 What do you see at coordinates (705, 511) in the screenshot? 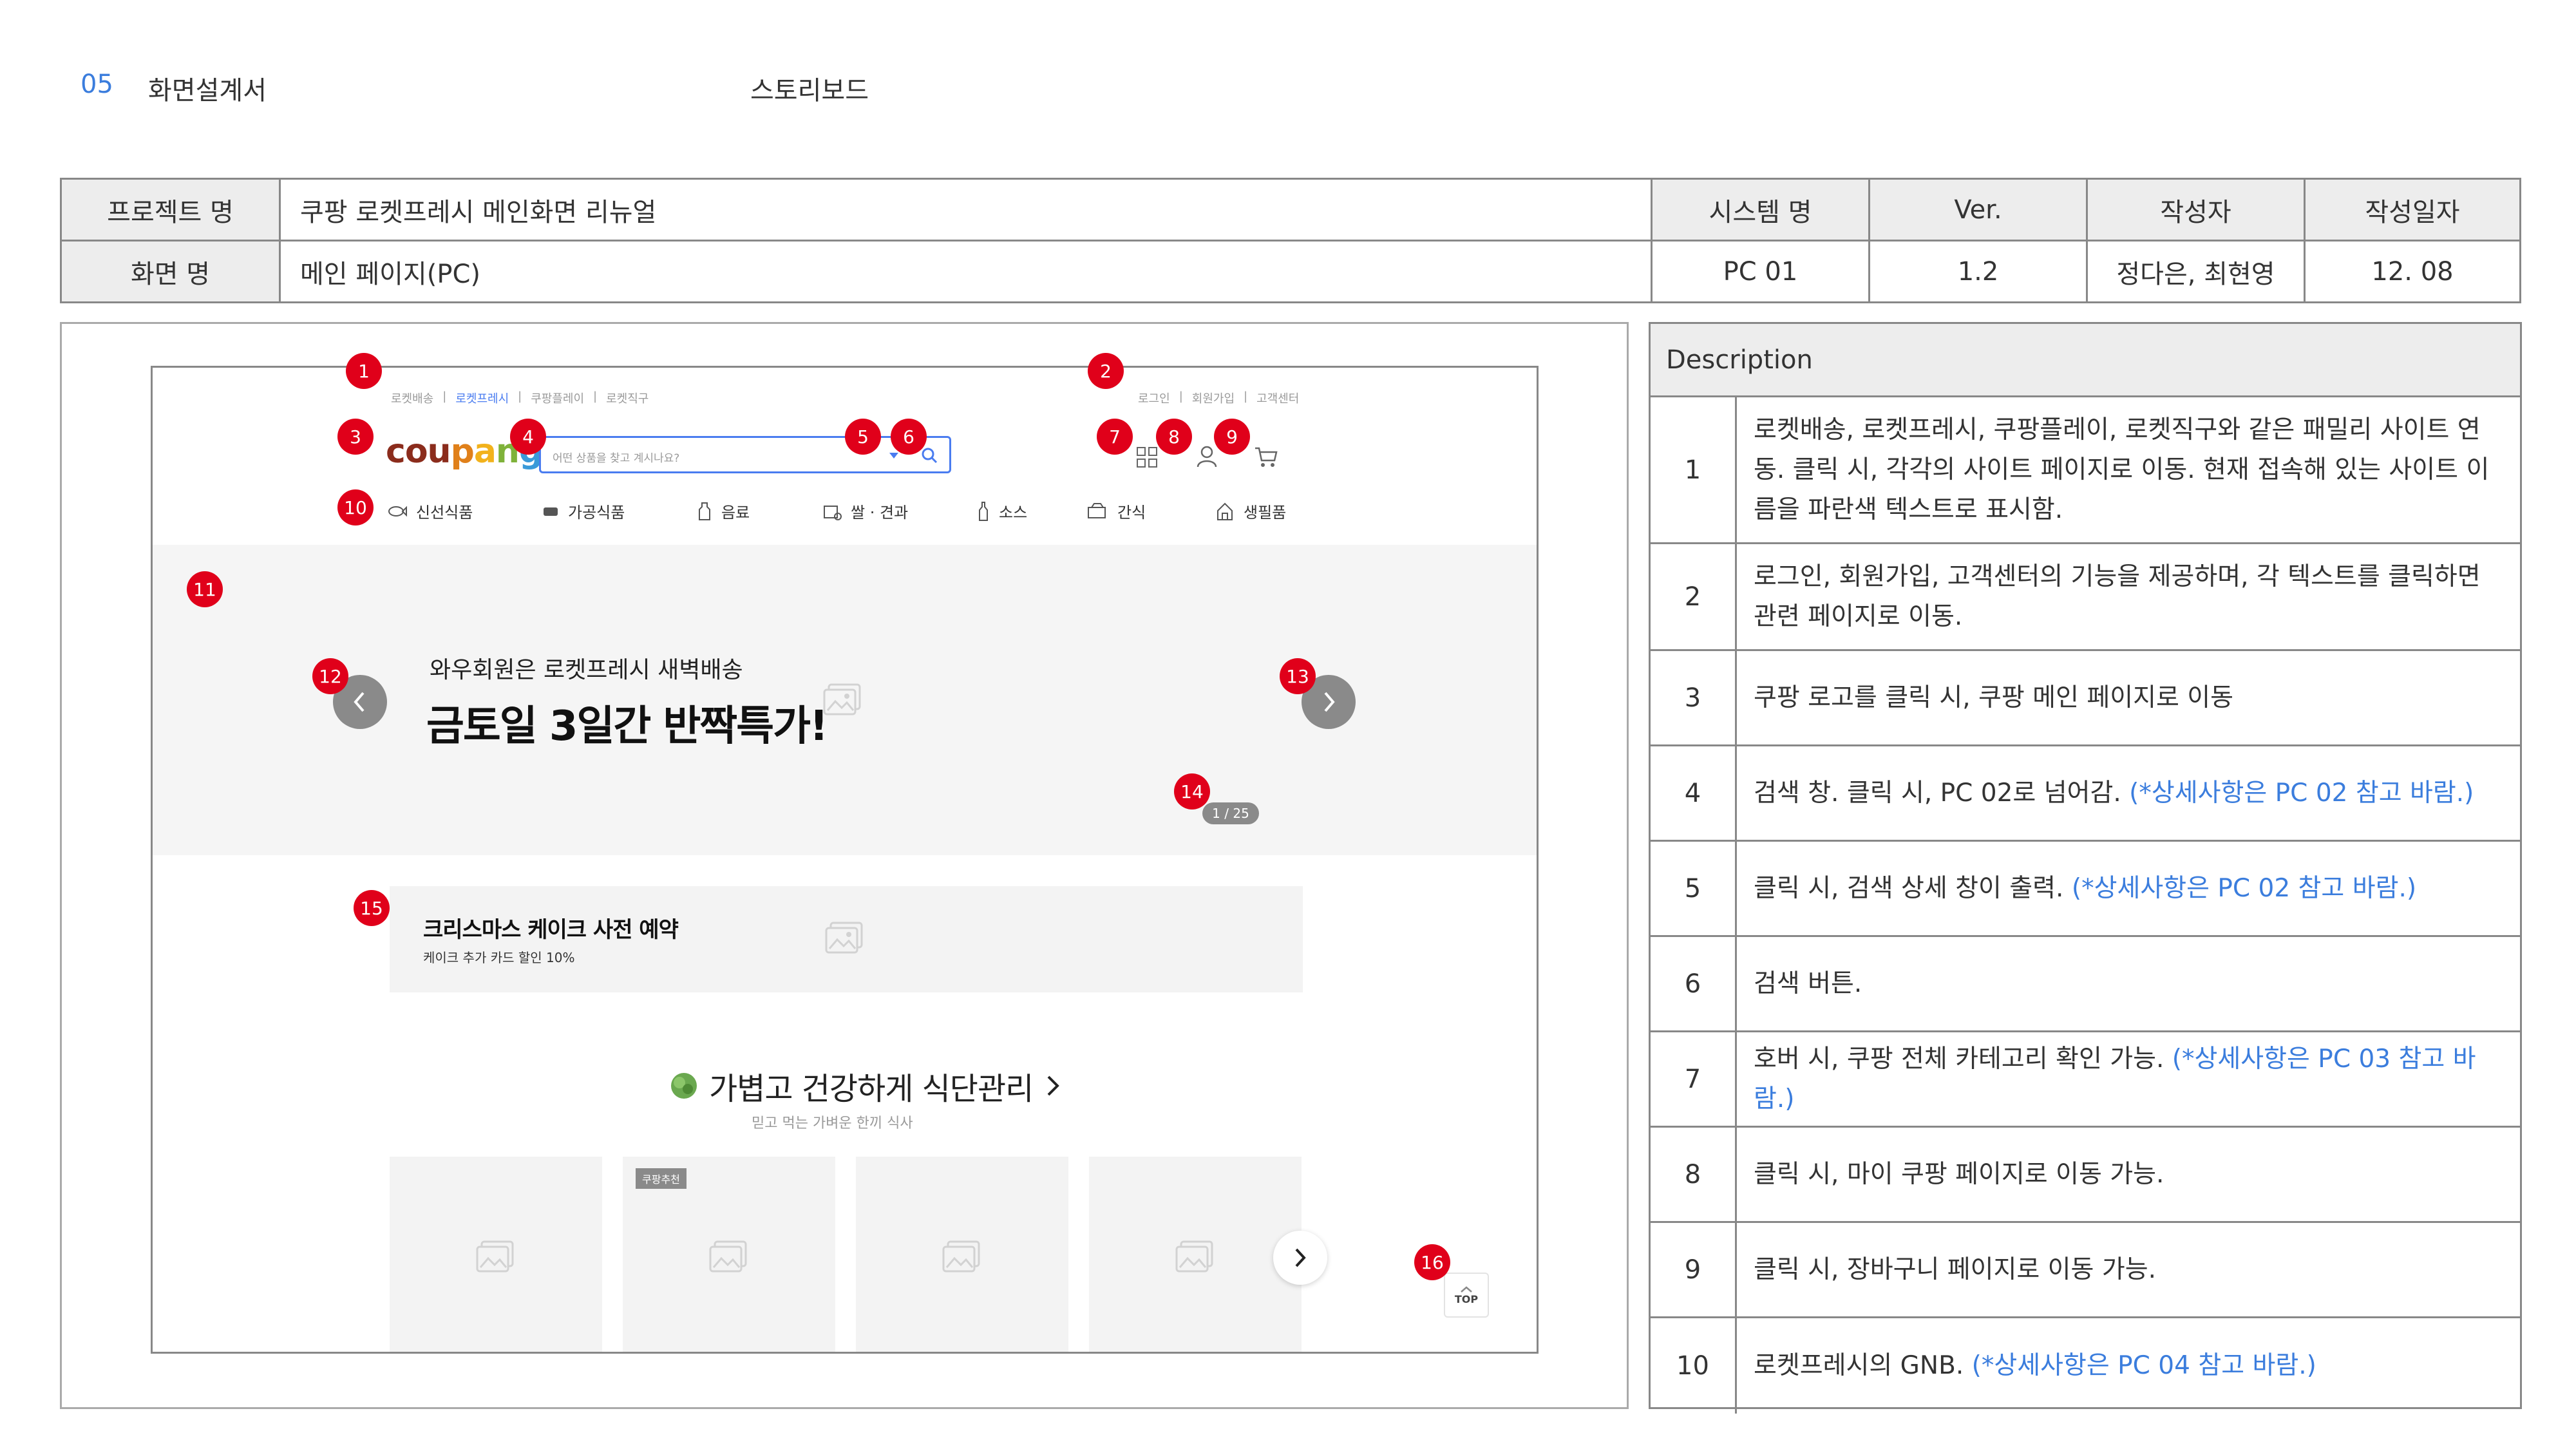
I see `bottle-icon` at bounding box center [705, 511].